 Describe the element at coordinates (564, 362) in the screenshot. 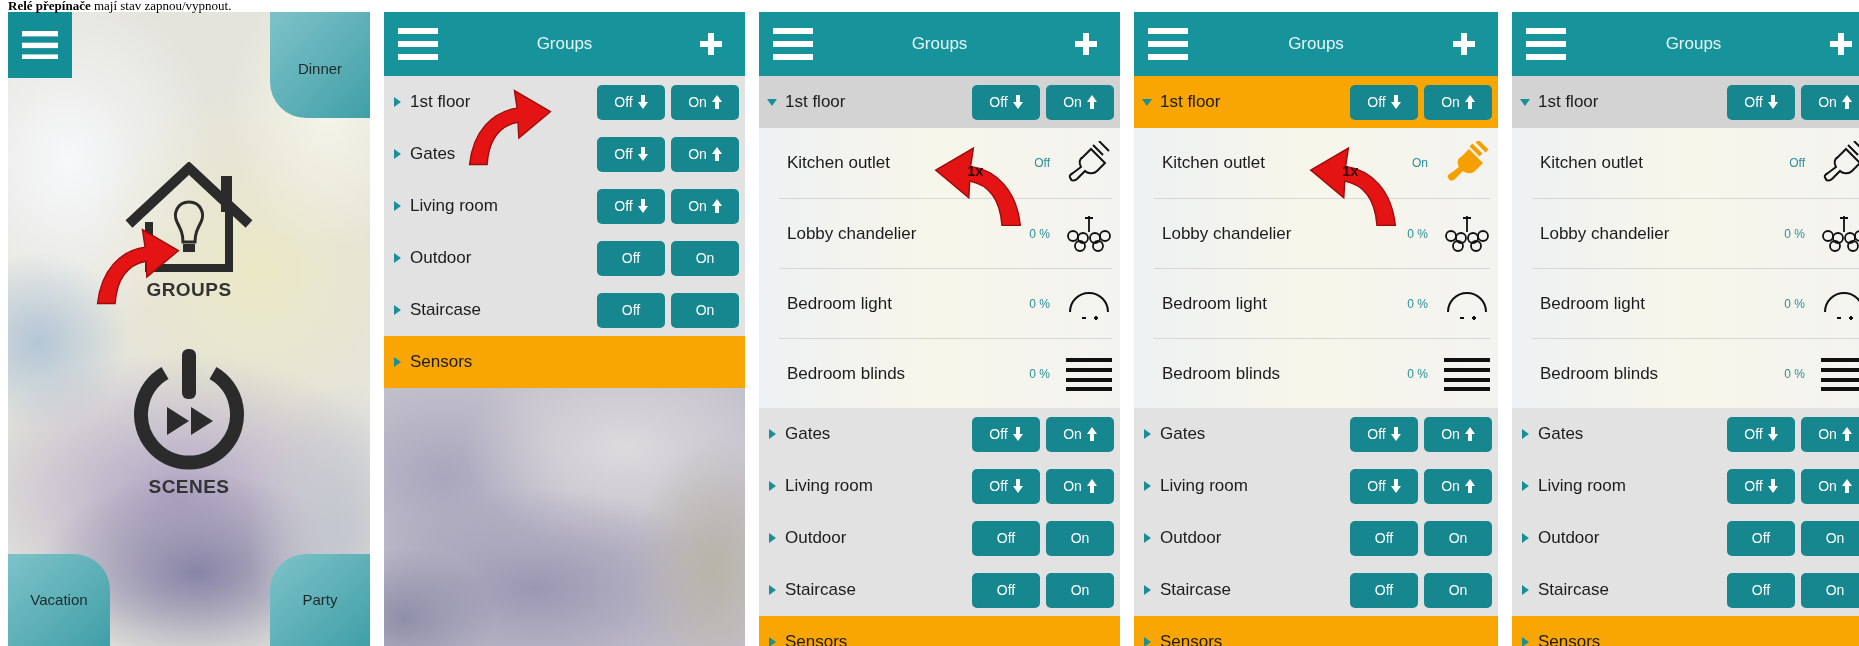

I see `group-row: Sensors` at that location.